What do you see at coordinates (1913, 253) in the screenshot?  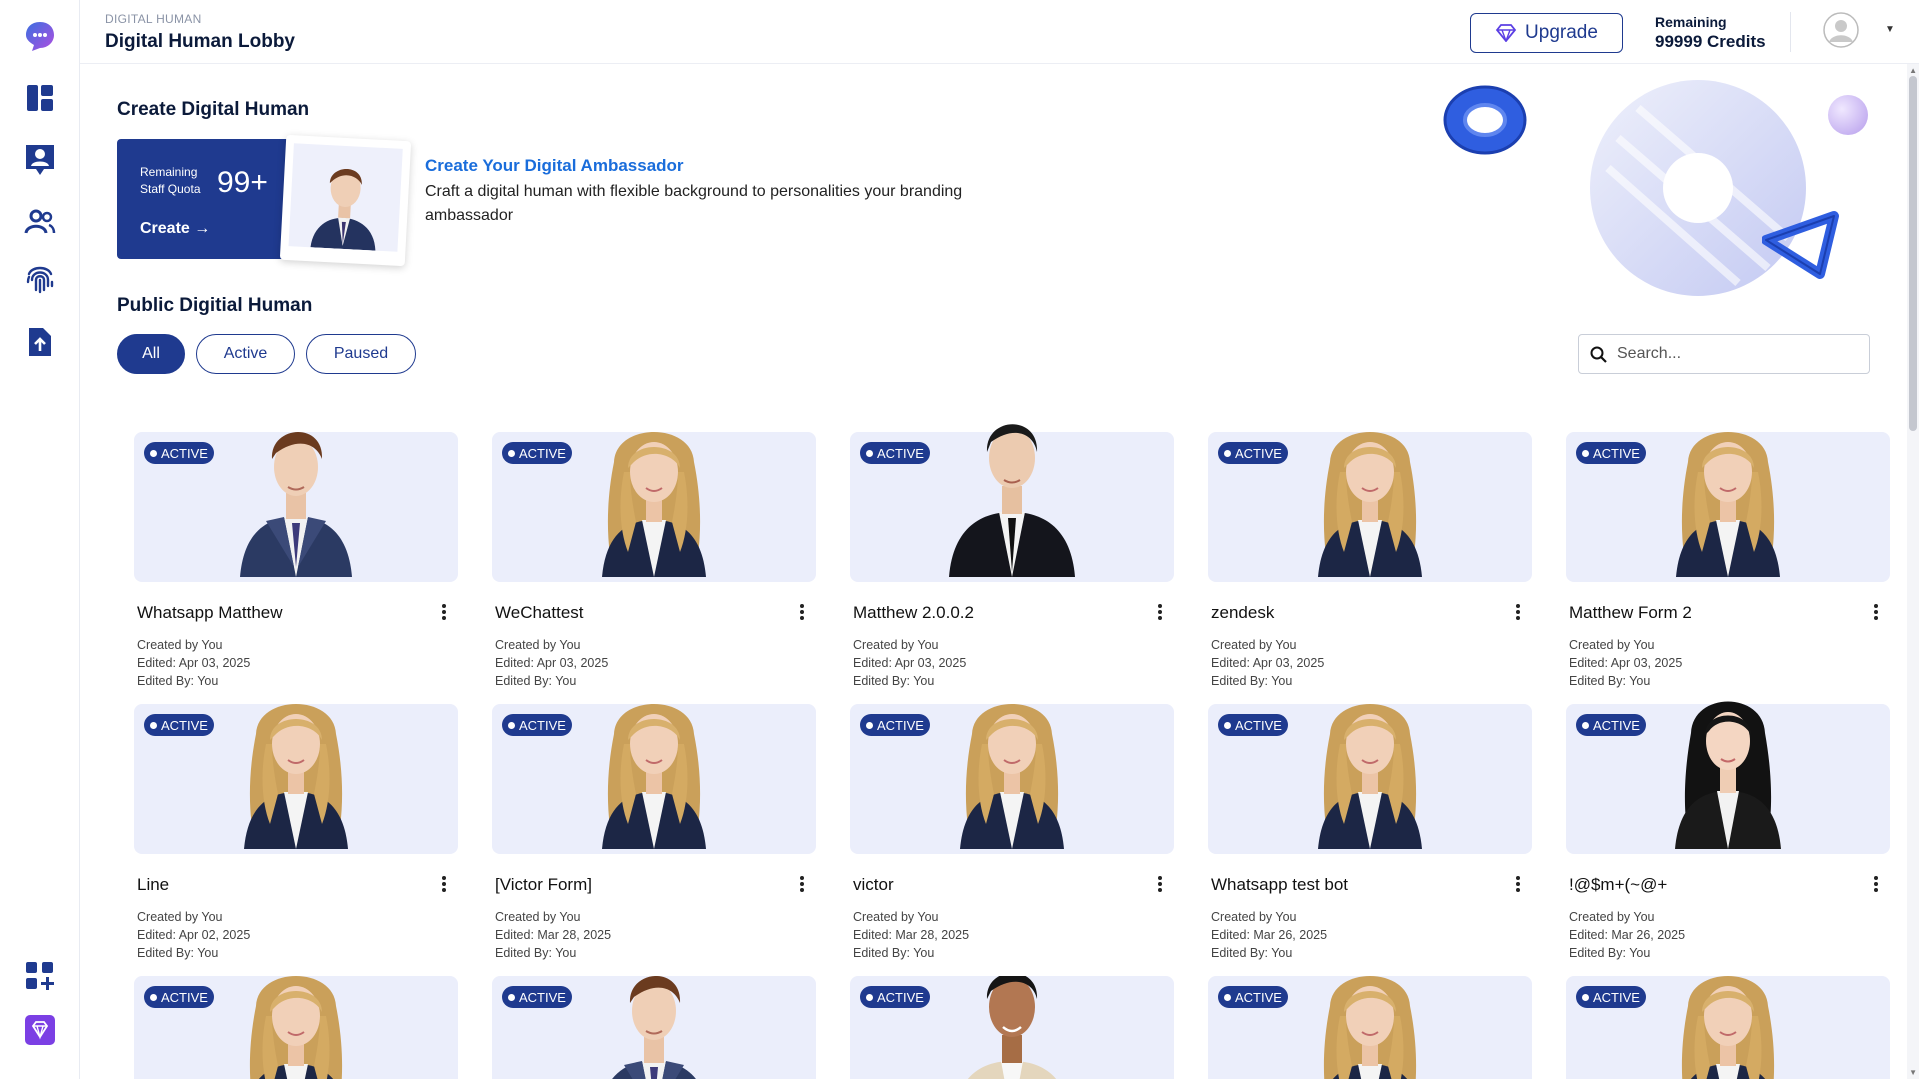 I see `scroll-thumb` at bounding box center [1913, 253].